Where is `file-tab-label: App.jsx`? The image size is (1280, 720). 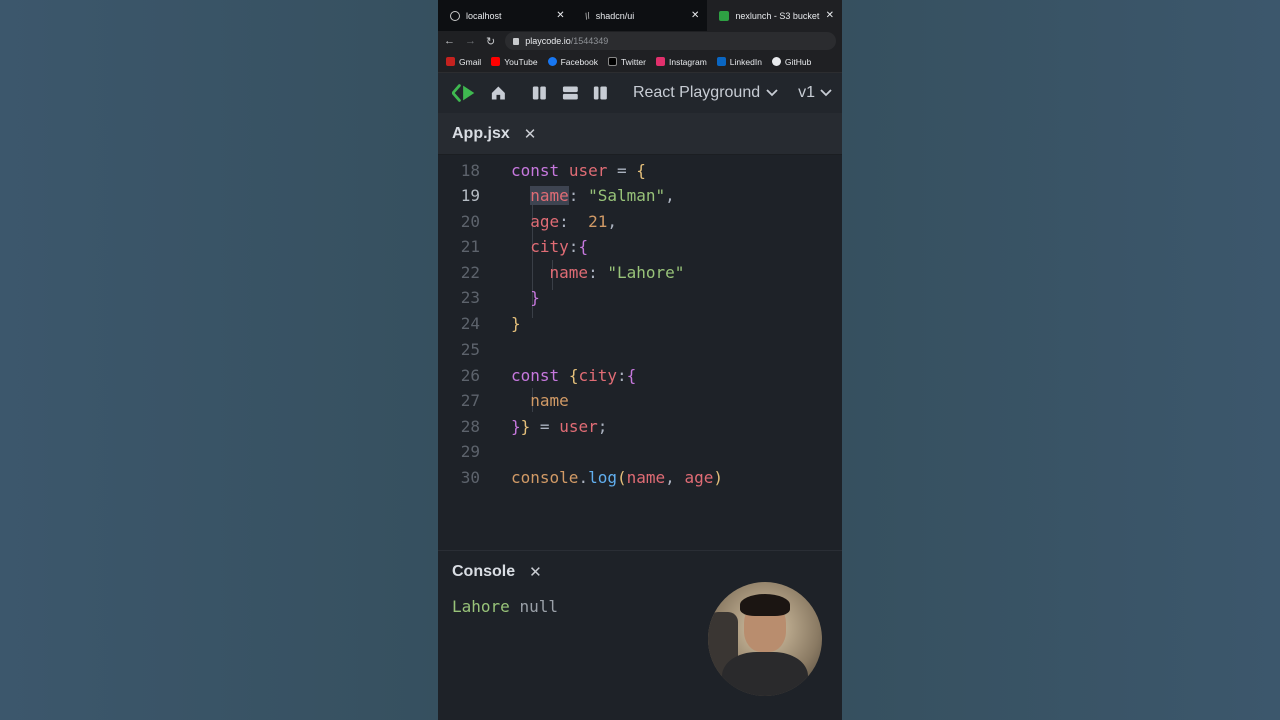
file-tab-label: App.jsx is located at coordinates (481, 133).